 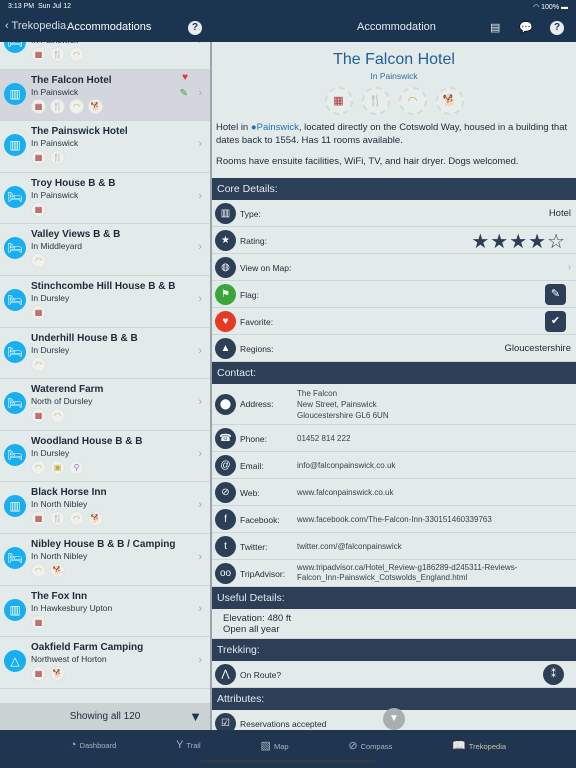 I want to click on amenity-icon: ▣, so click(x=57, y=467).